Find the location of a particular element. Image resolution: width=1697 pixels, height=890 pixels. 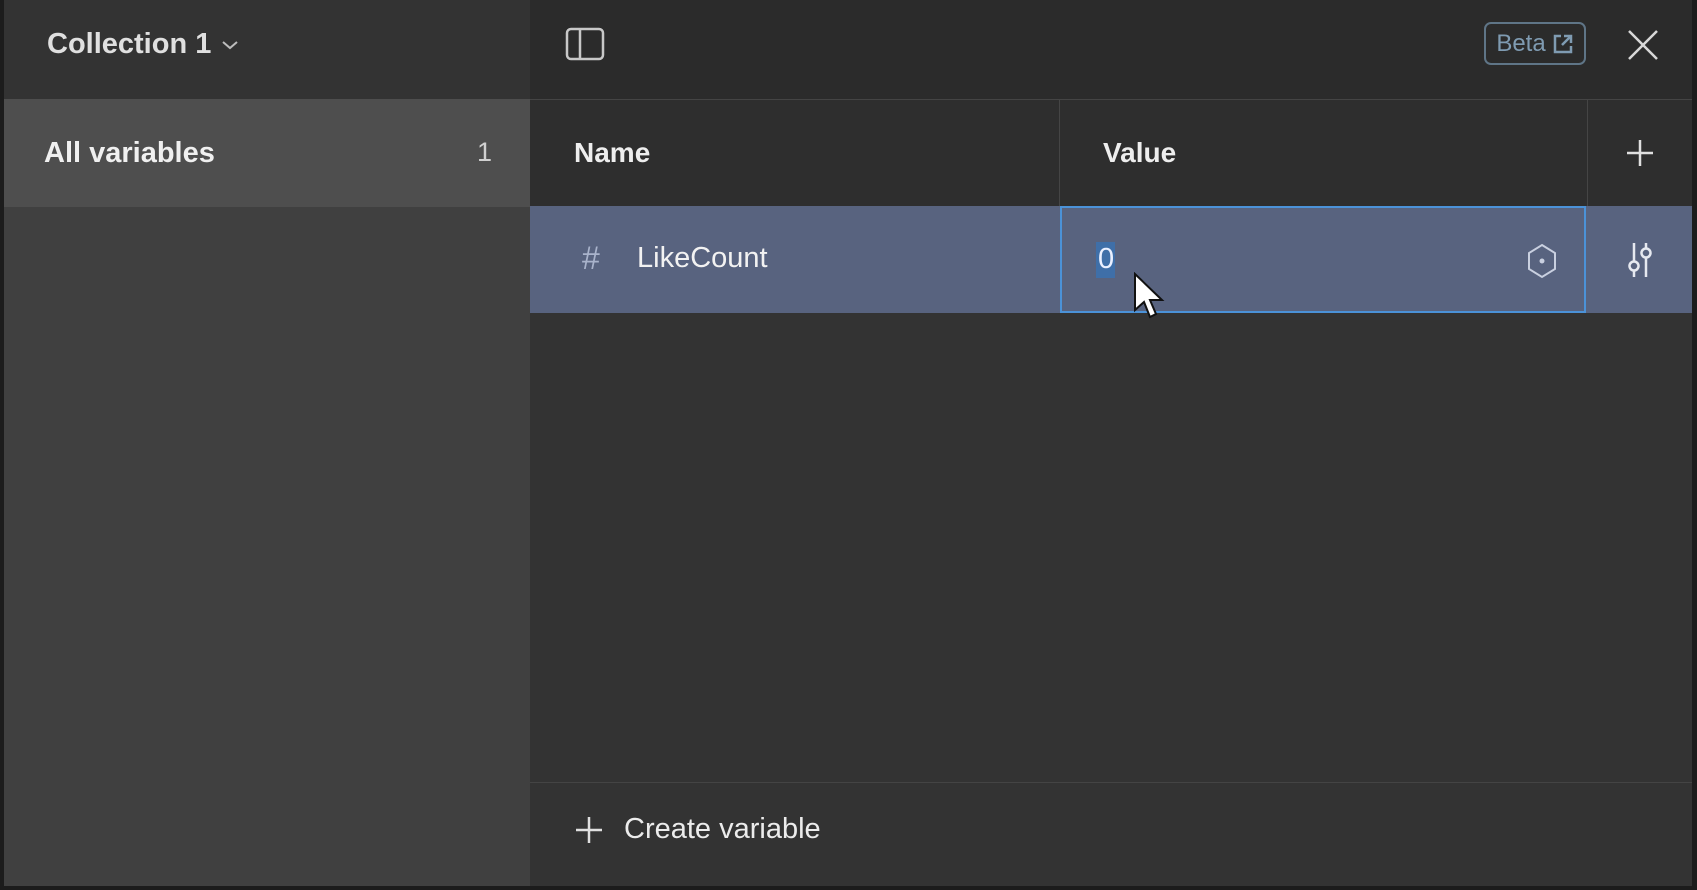

table-header: Name Value is located at coordinates (1111, 153).